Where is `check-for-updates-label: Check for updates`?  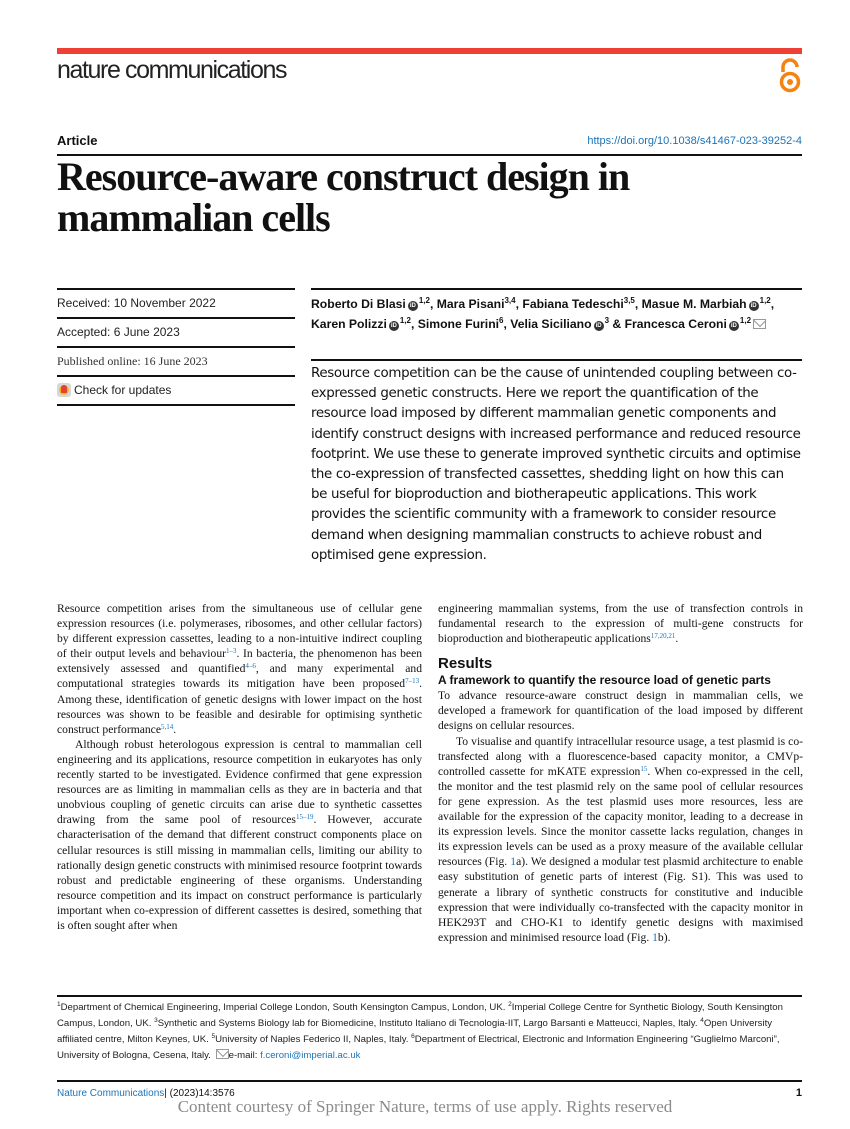 check-for-updates-label: Check for updates is located at coordinates (123, 390).